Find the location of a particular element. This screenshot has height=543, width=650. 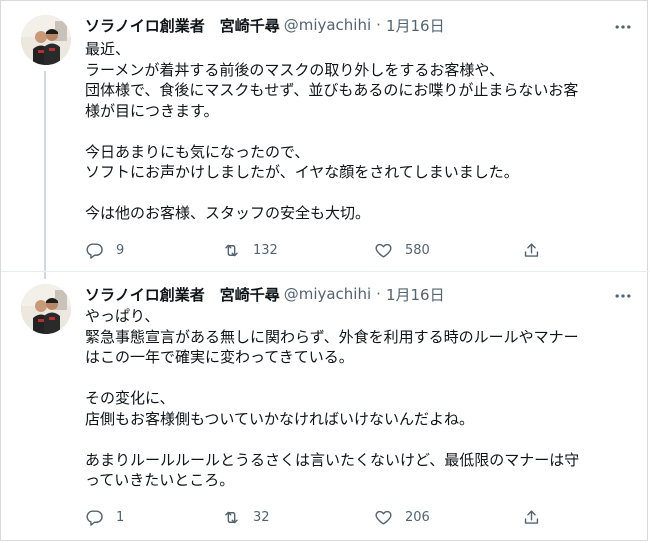

reply-count: 9 is located at coordinates (120, 250).